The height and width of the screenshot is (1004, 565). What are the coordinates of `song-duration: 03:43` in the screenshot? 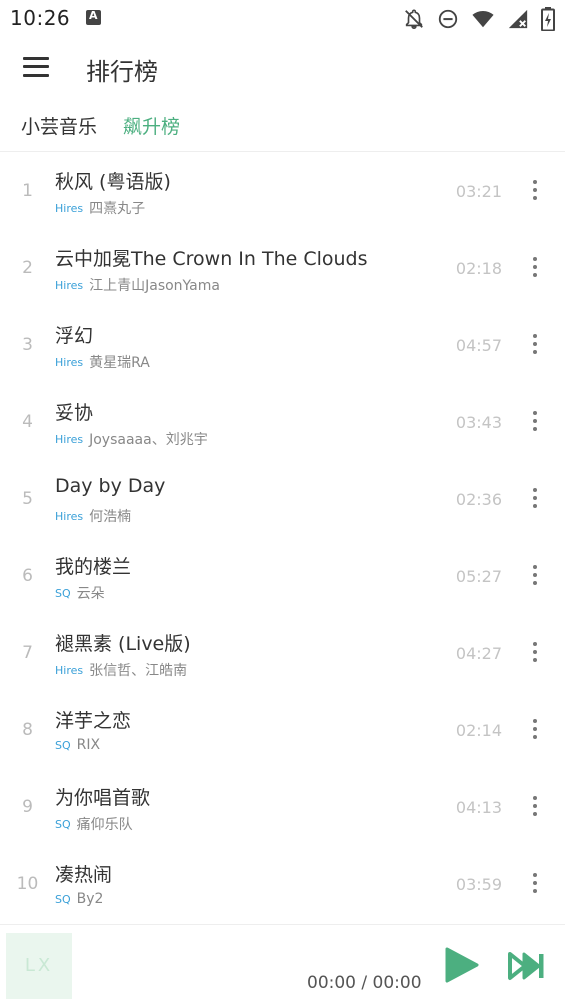 It's located at (478, 422).